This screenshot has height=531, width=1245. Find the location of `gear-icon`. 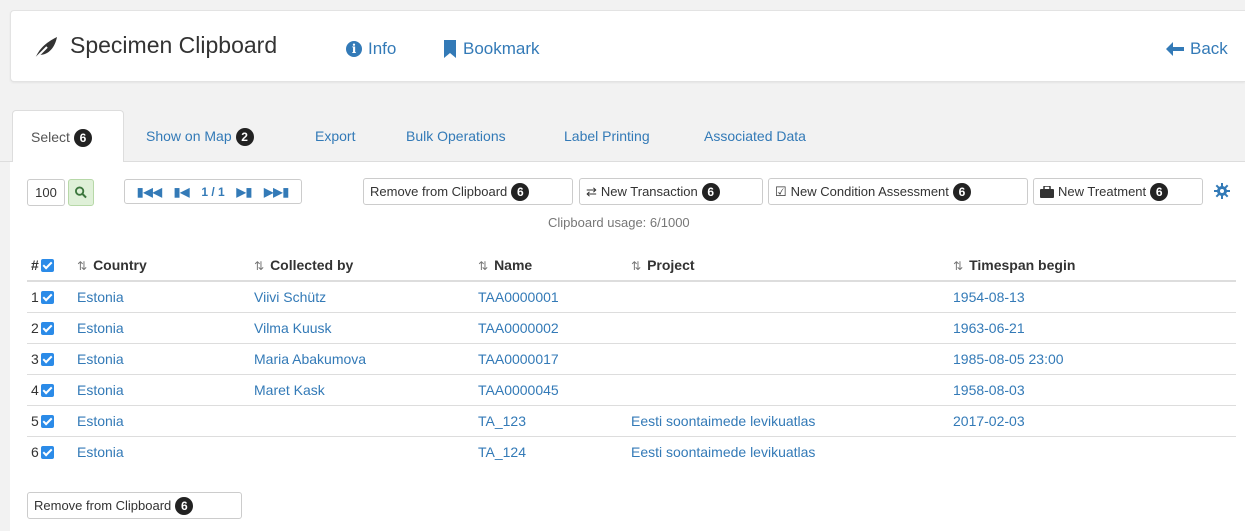

gear-icon is located at coordinates (1222, 191).